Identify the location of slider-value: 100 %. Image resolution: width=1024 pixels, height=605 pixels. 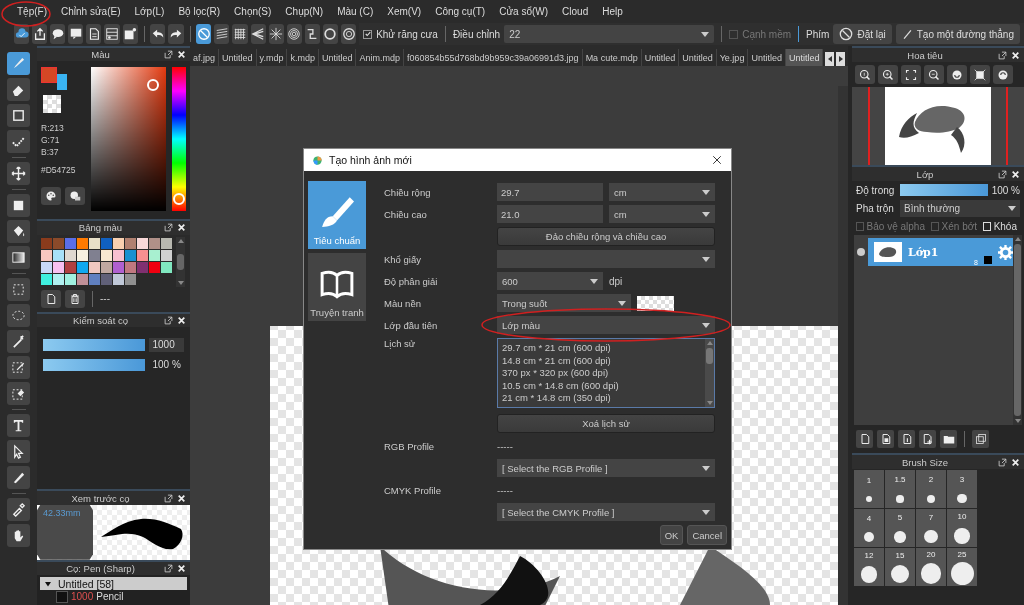
(166, 365).